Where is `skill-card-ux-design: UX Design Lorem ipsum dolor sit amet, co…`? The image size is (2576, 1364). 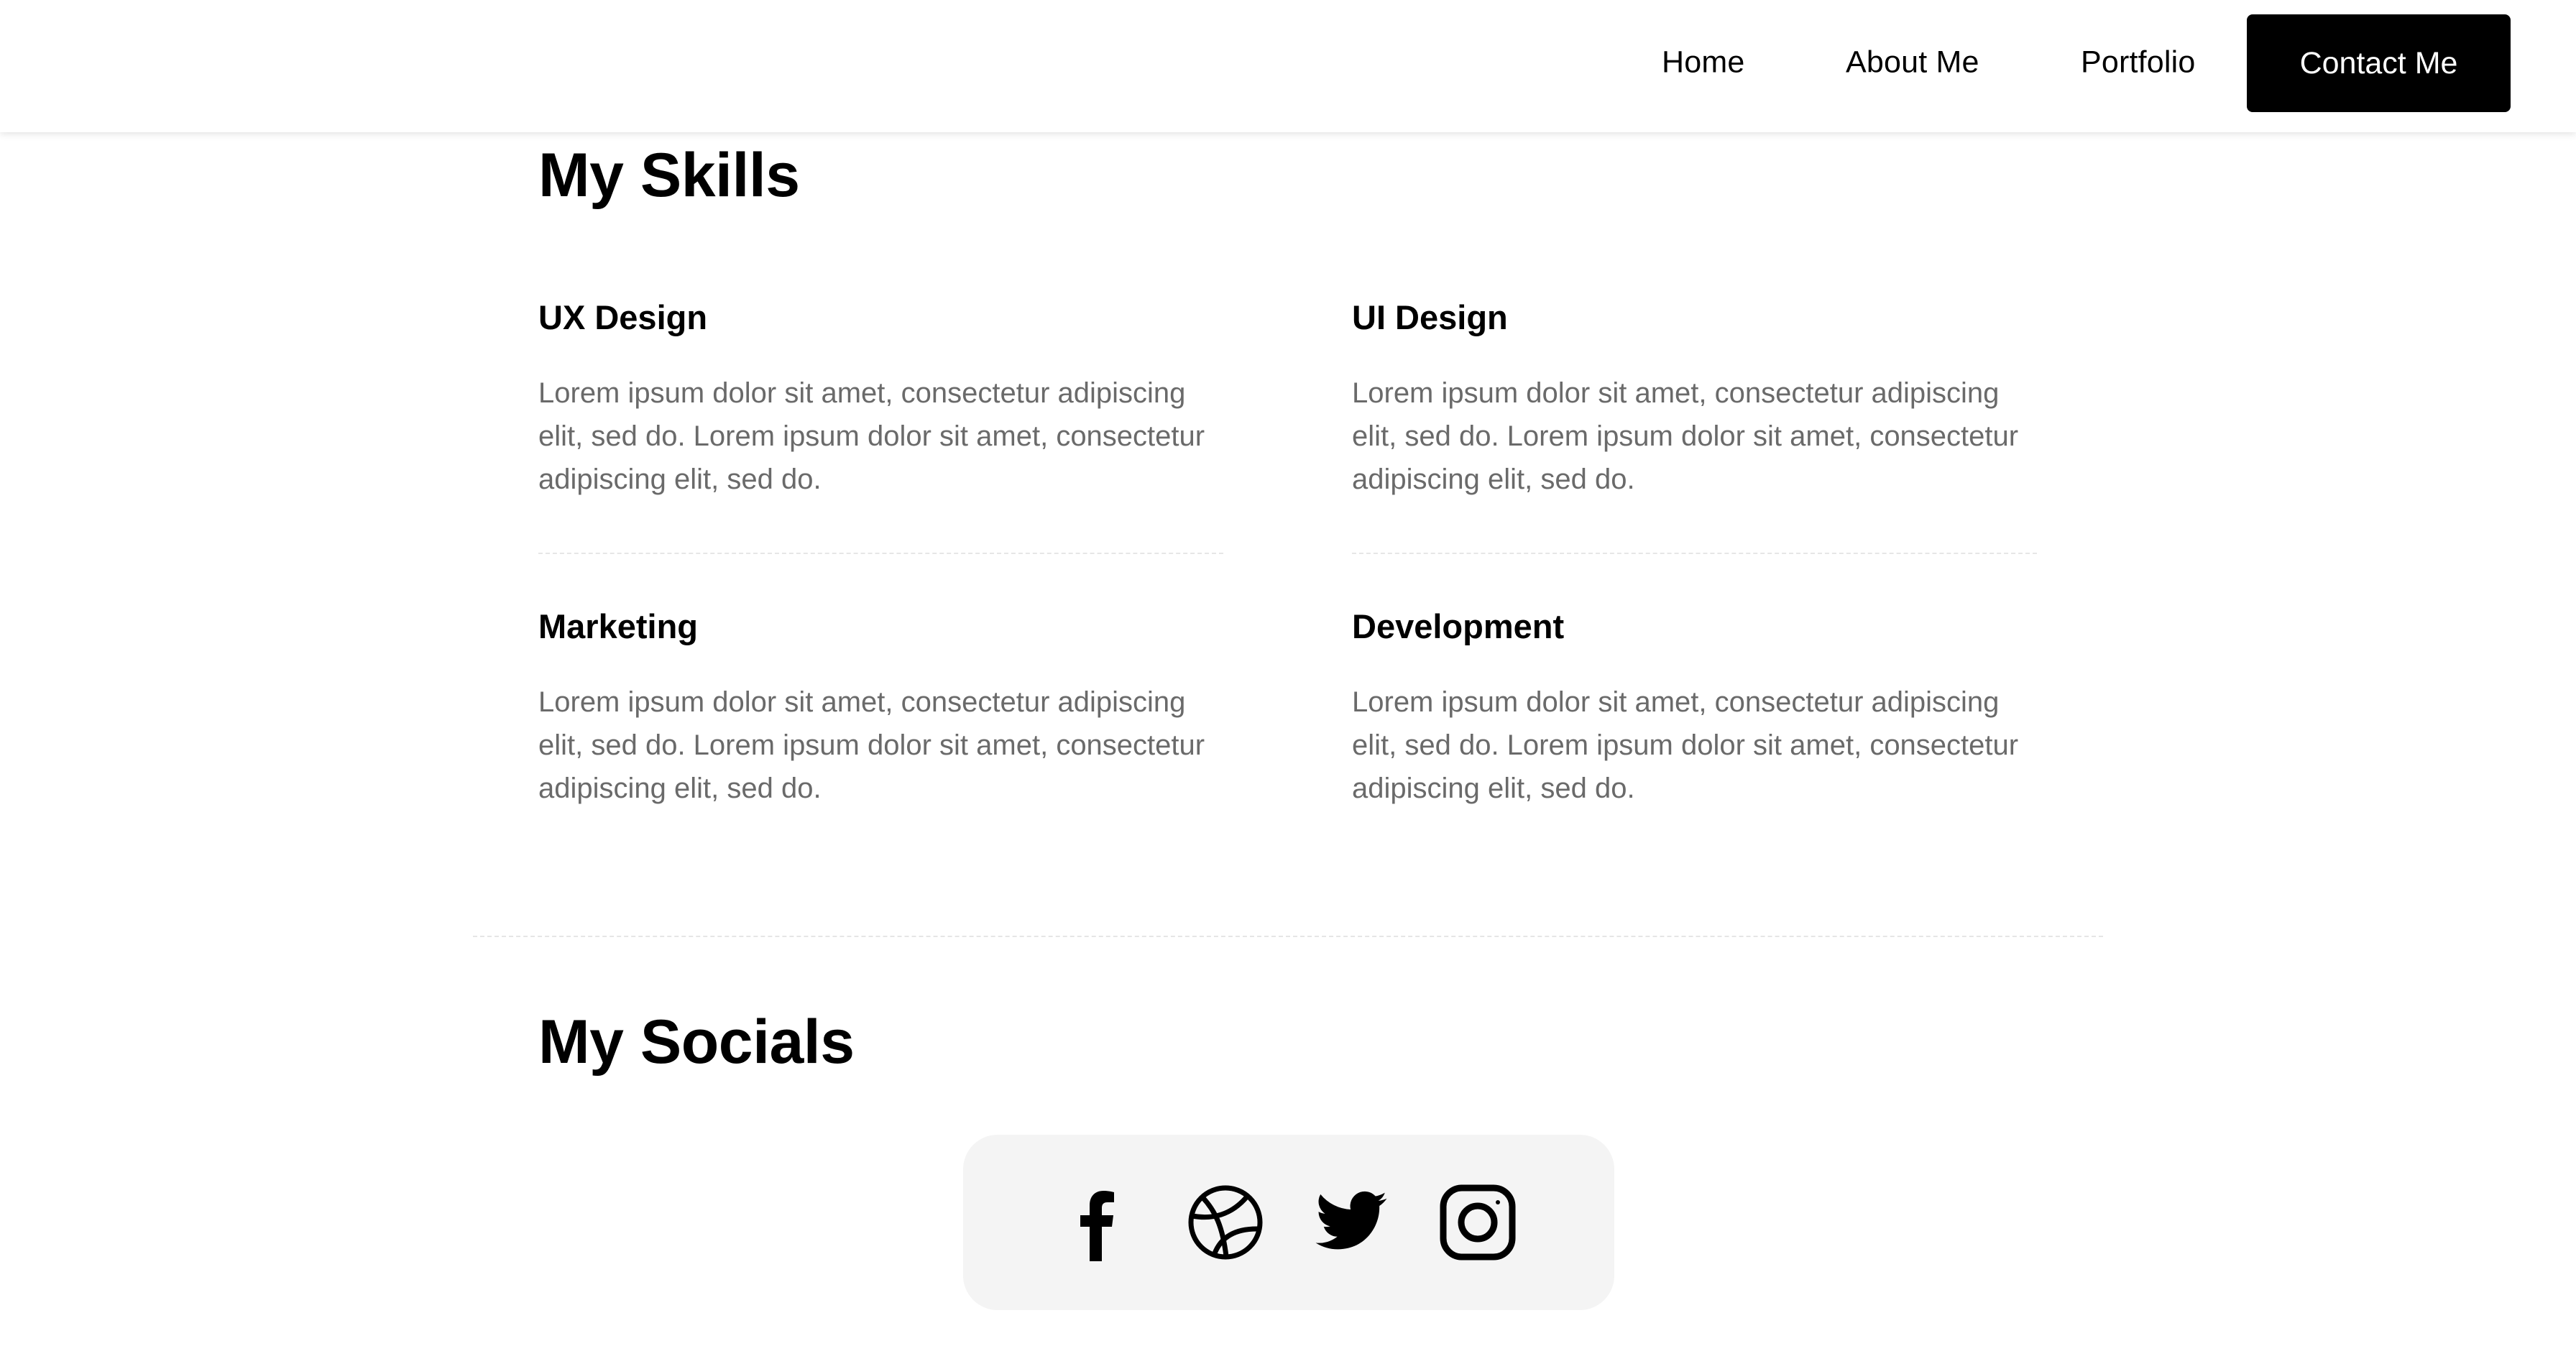
skill-card-ux-design: UX Design Lorem ipsum dolor sit amet, co… is located at coordinates (880, 401).